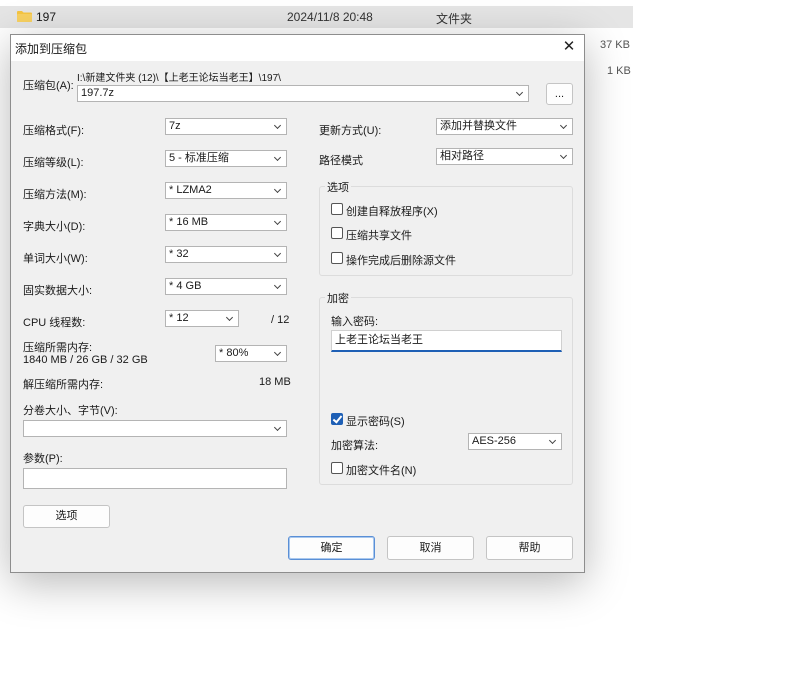  What do you see at coordinates (280, 320) in the screenshot?
I see `threads-max: / 12` at bounding box center [280, 320].